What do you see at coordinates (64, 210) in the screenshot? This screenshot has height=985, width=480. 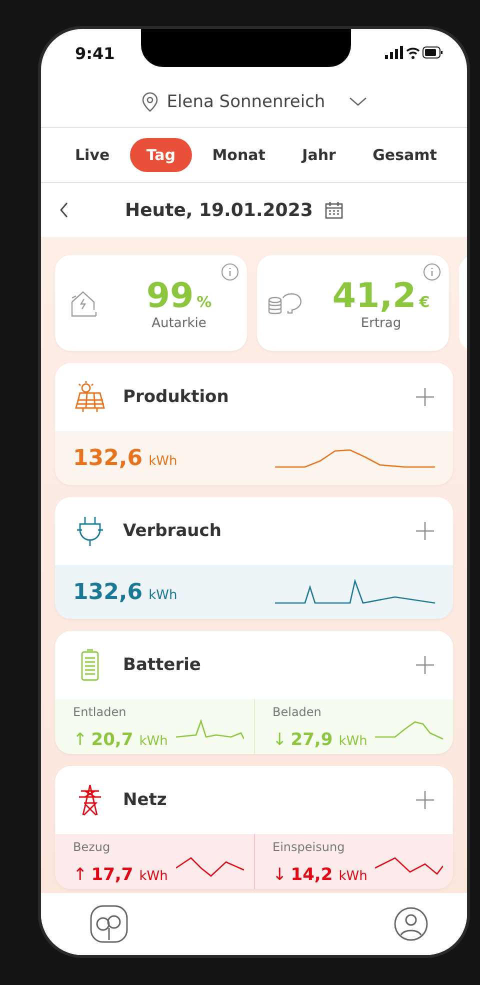 I see `back-chevron-icon` at bounding box center [64, 210].